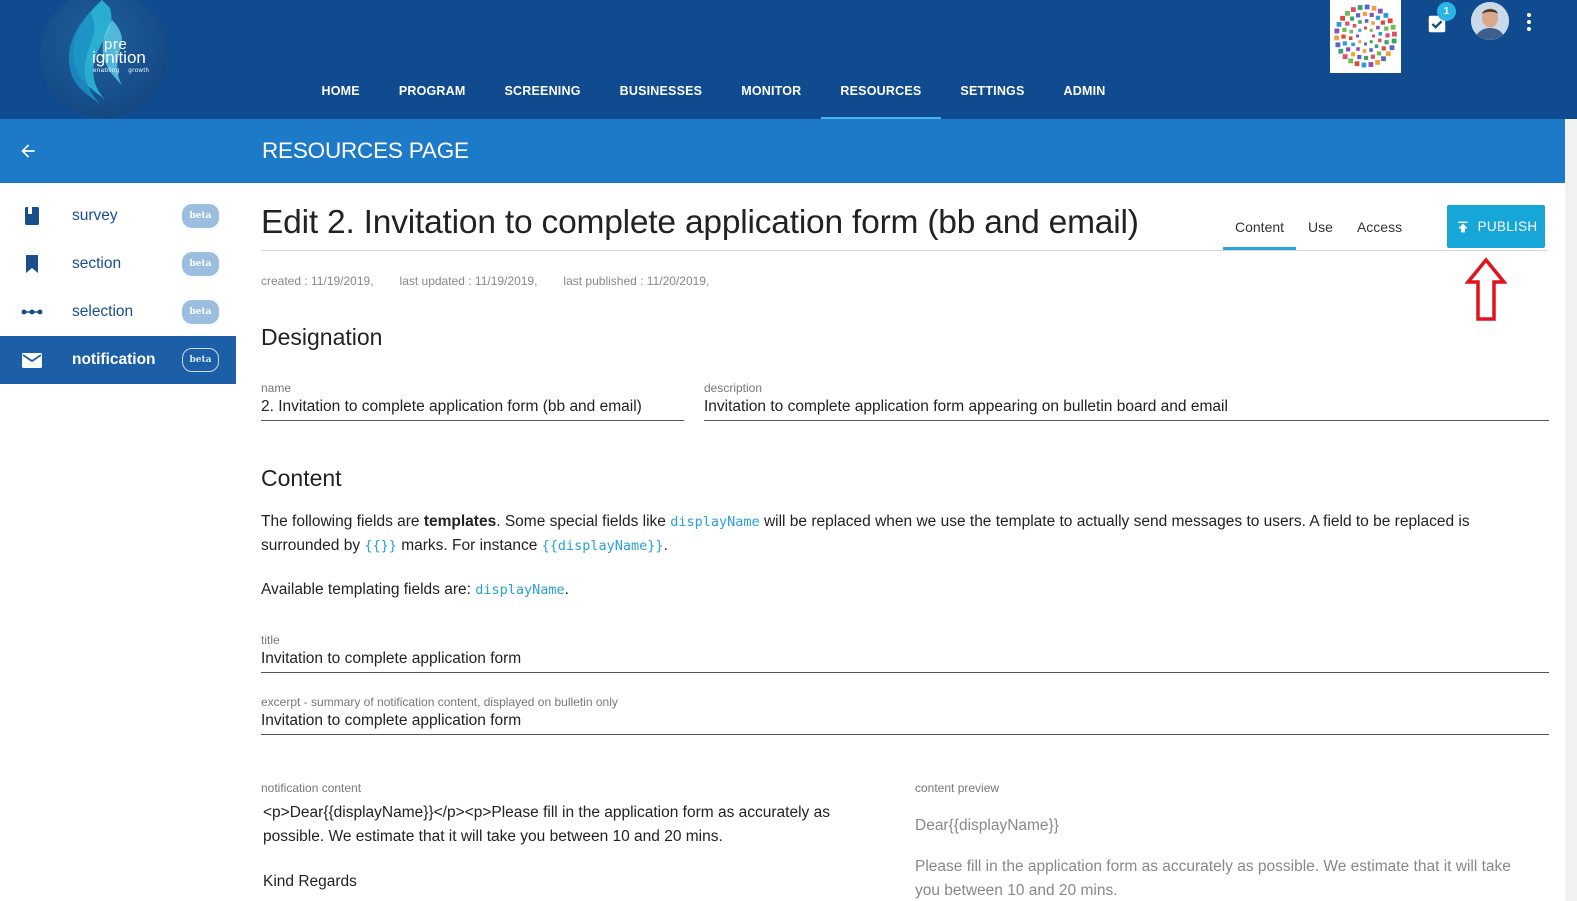 The image size is (1577, 901). Describe the element at coordinates (95, 215) in the screenshot. I see `sidebar-item-label: survey` at that location.